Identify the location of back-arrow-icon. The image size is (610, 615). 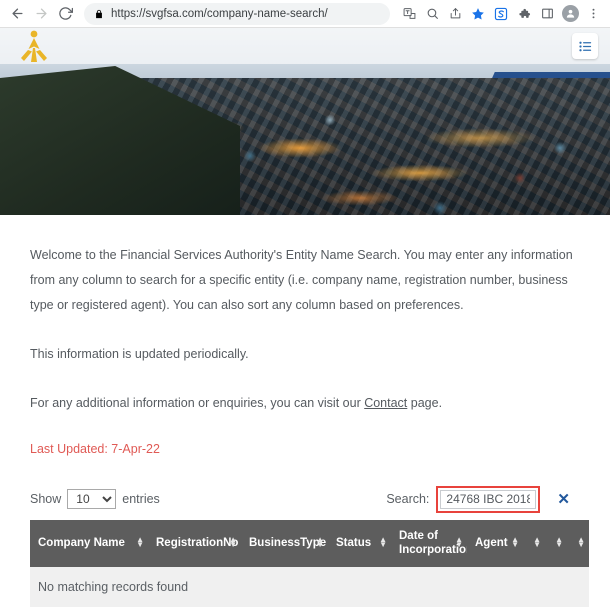
(17, 13).